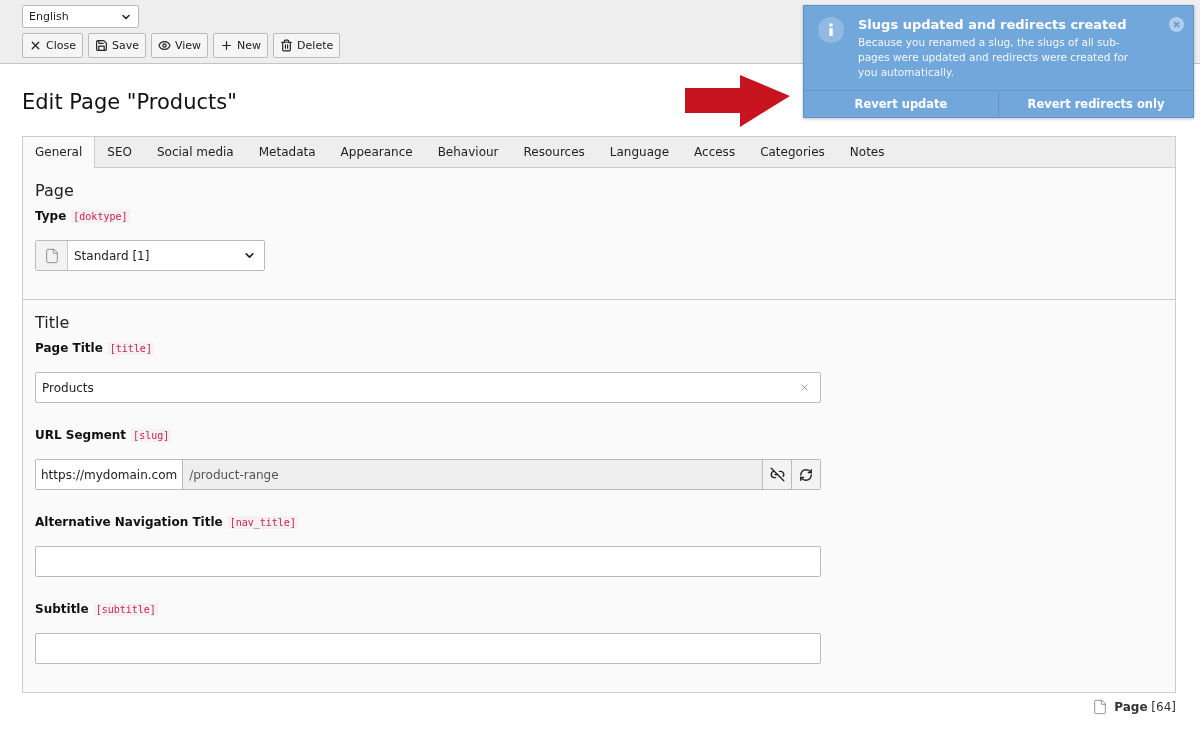  I want to click on tab: Language, so click(640, 152).